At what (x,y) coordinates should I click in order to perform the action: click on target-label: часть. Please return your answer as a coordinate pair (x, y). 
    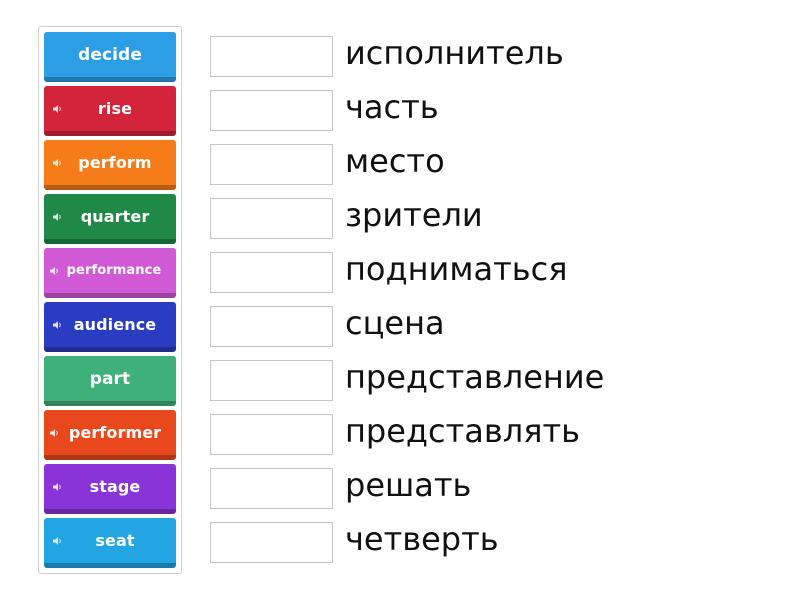
    Looking at the image, I should click on (392, 107).